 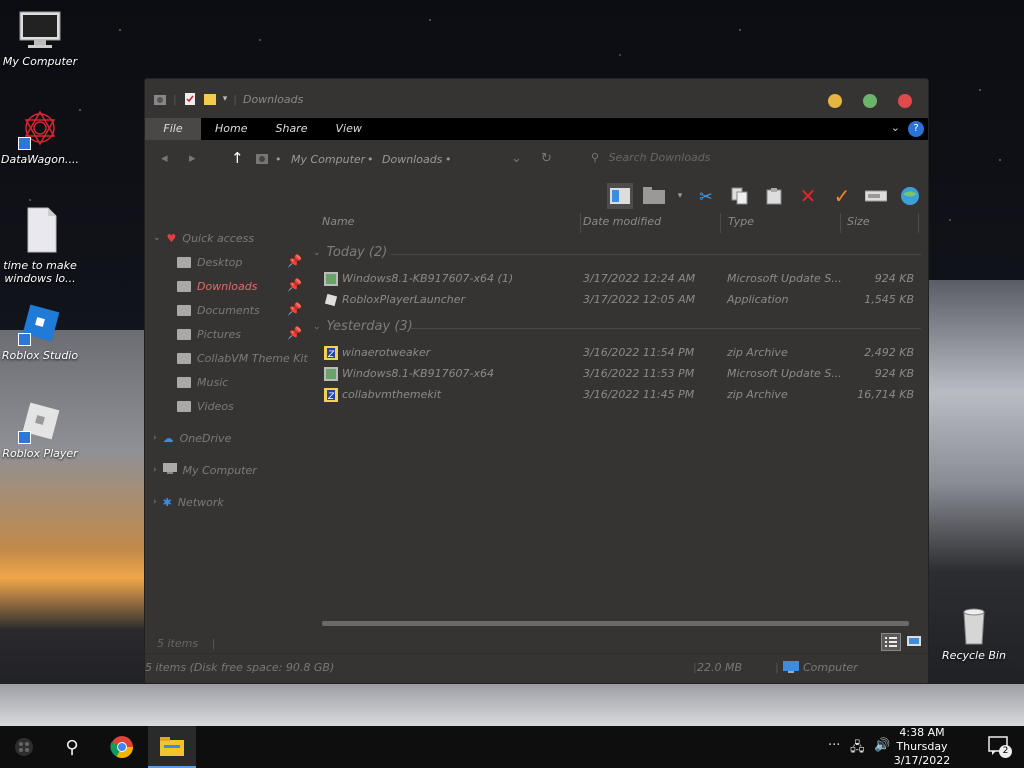 I want to click on quick-access-dropdown-icon: ▾, so click(x=225, y=99).